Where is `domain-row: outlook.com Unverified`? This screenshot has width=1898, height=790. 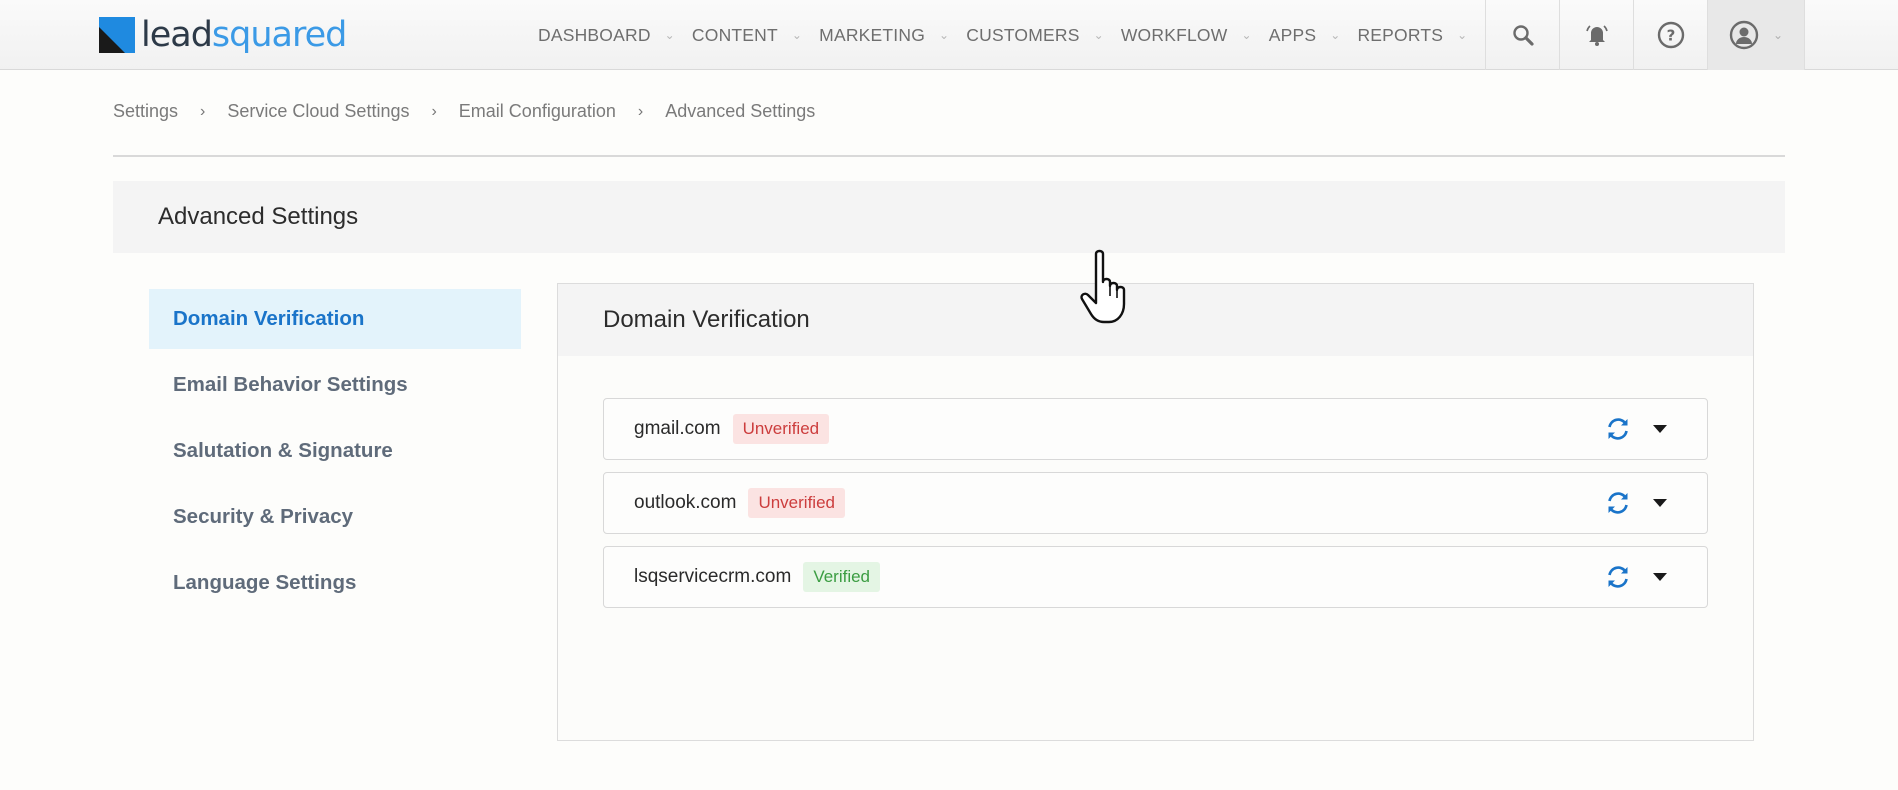
domain-row: outlook.com Unverified is located at coordinates (1155, 503).